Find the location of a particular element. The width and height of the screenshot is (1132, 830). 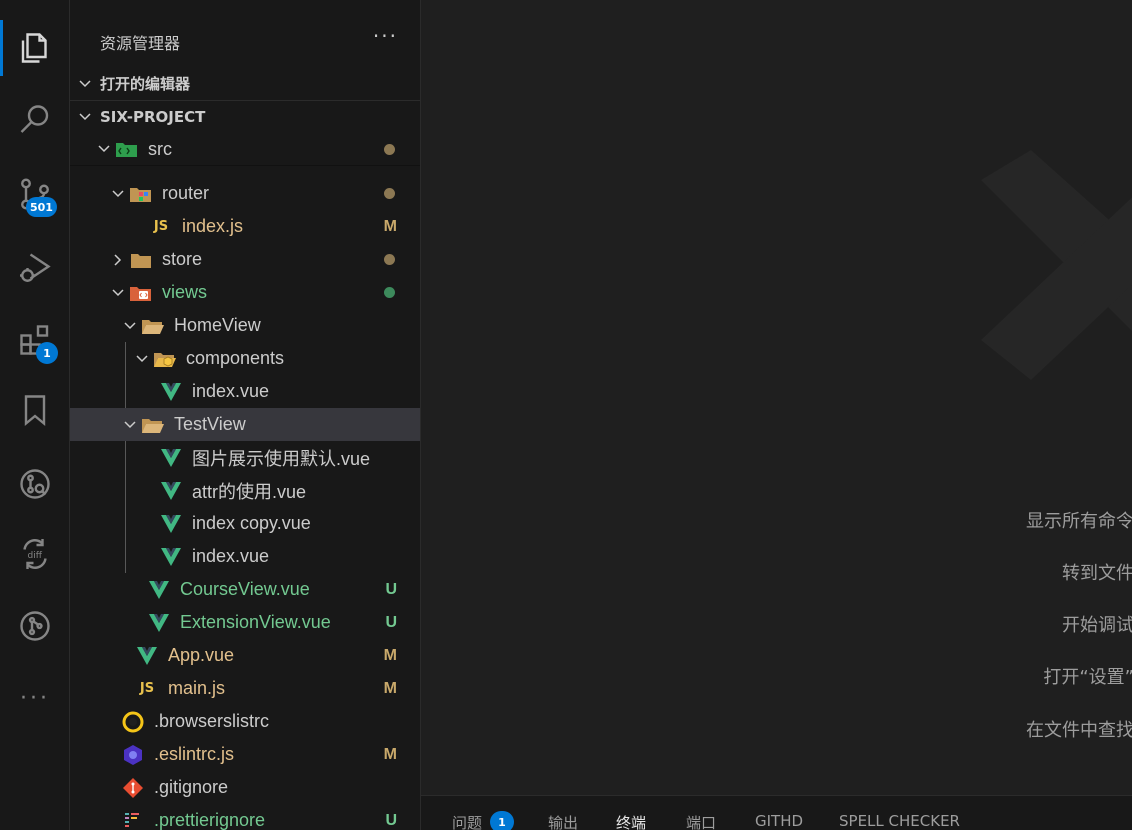

tree-item-src: src is located at coordinates (245, 149).